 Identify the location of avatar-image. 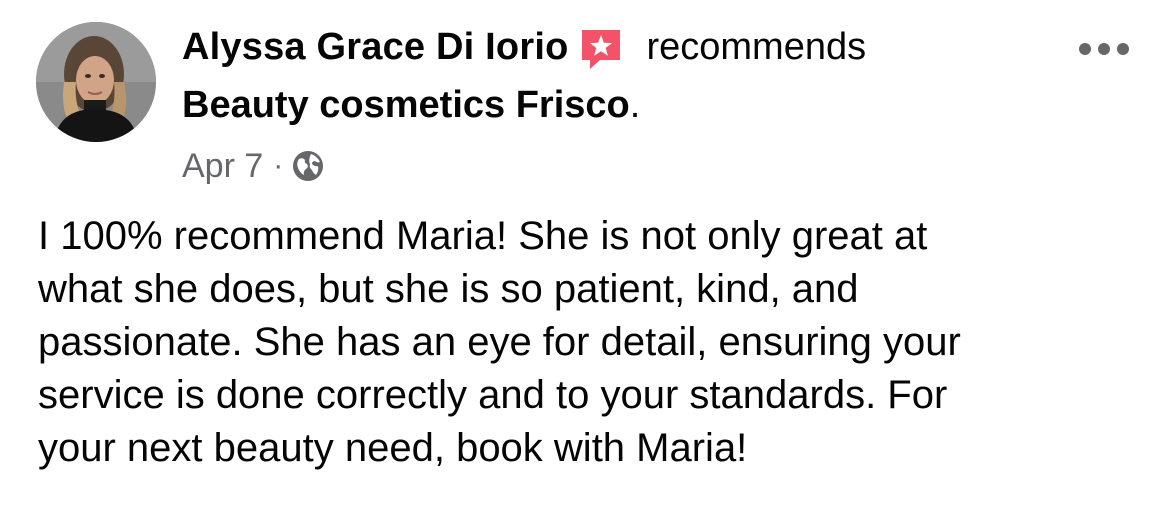
(96, 82).